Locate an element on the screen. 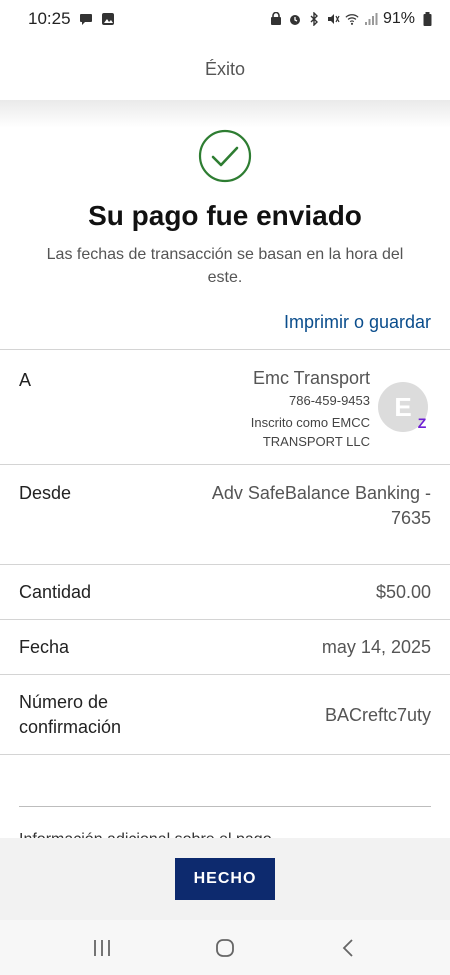  back-button is located at coordinates (348, 948).